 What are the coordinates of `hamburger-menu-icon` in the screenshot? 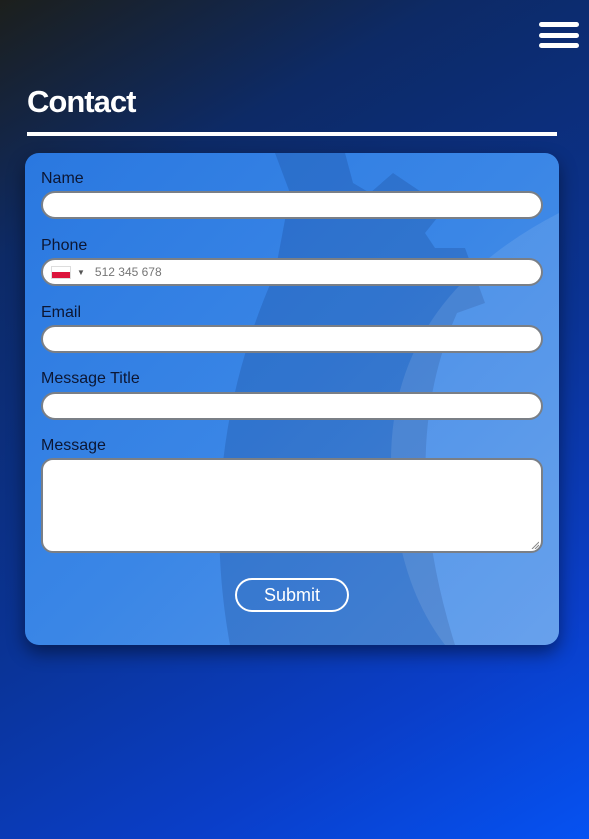 It's located at (559, 35).